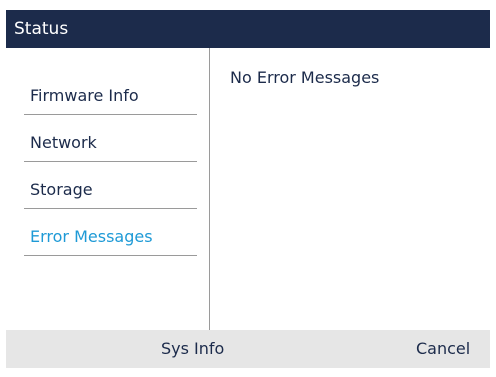 Image resolution: width=496 pixels, height=377 pixels. I want to click on menu-item-label: Storage, so click(61, 189).